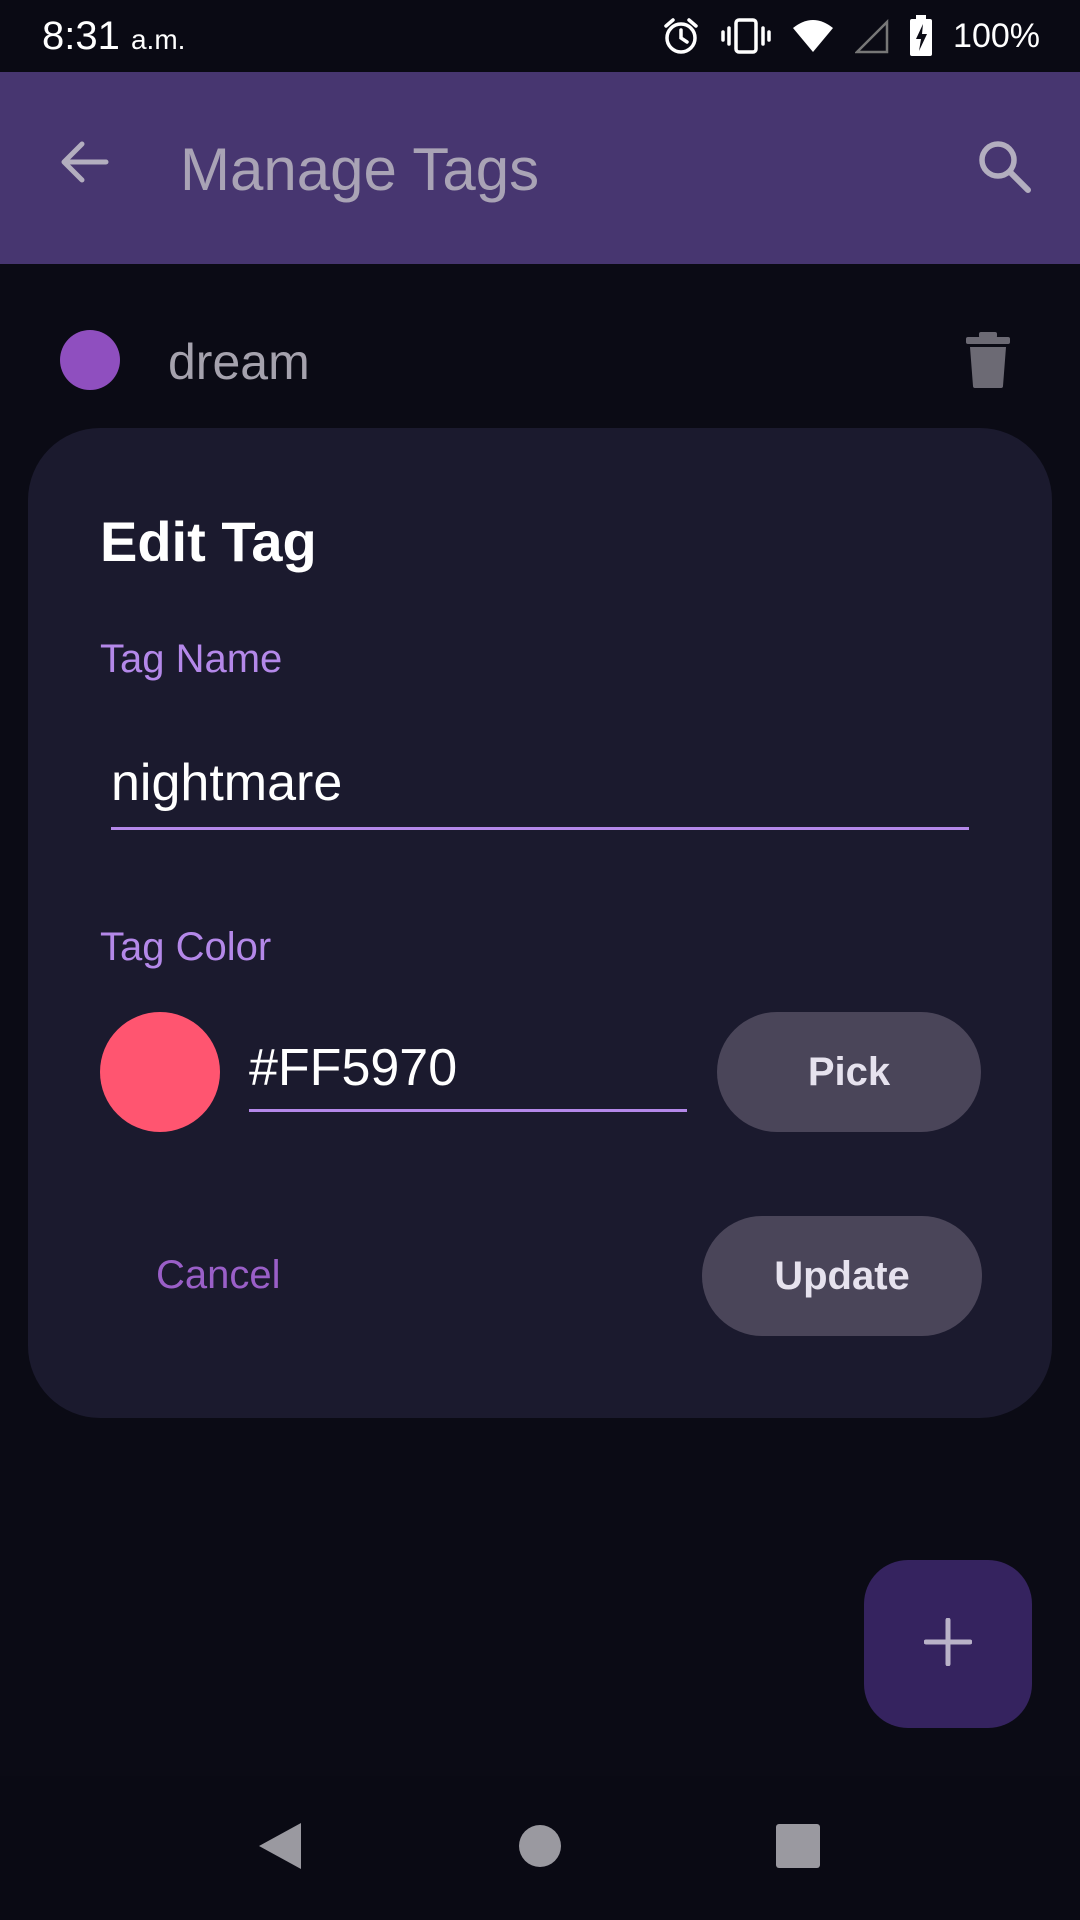 Image resolution: width=1080 pixels, height=1920 pixels. What do you see at coordinates (191, 659) in the screenshot?
I see `tag-name-label: Tag Name` at bounding box center [191, 659].